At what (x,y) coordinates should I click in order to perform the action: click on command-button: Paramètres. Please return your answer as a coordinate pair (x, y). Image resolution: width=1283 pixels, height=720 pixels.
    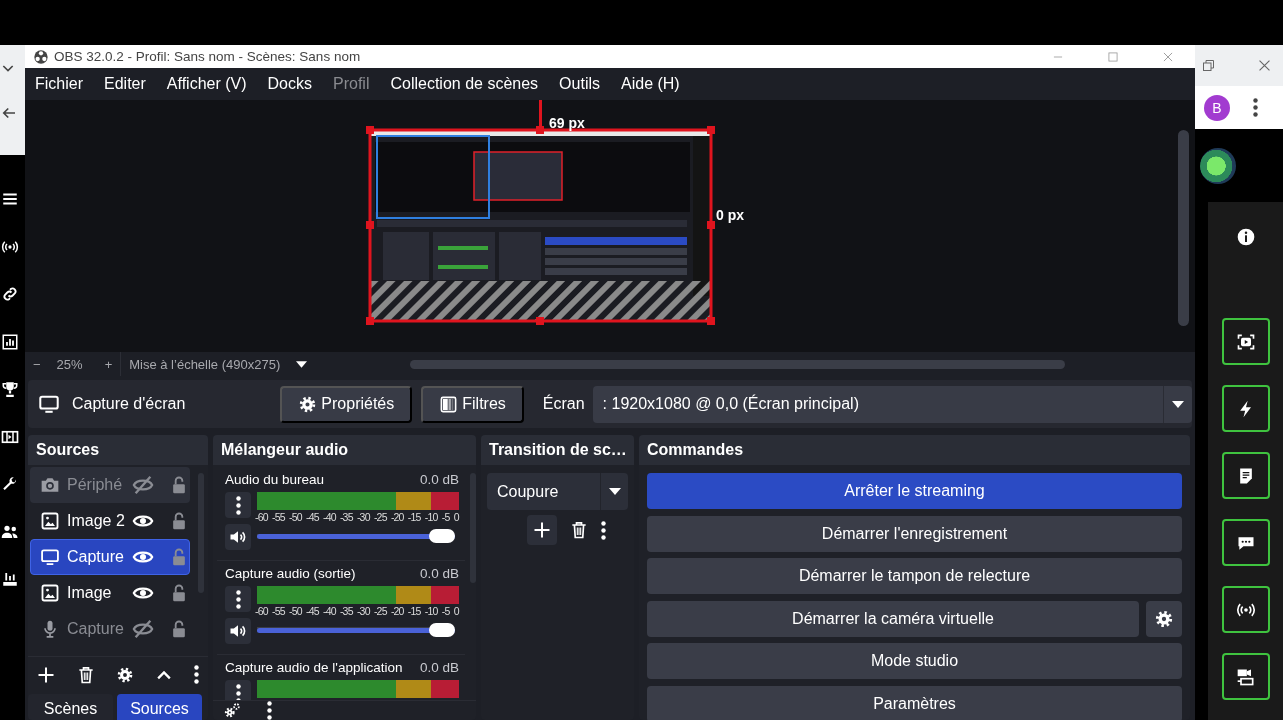
    Looking at the image, I should click on (914, 702).